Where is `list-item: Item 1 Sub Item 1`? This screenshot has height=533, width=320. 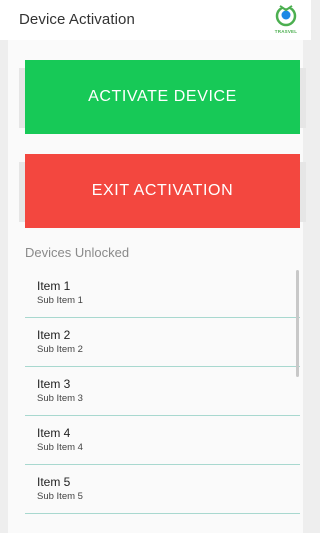 list-item: Item 1 Sub Item 1 is located at coordinates (162, 293).